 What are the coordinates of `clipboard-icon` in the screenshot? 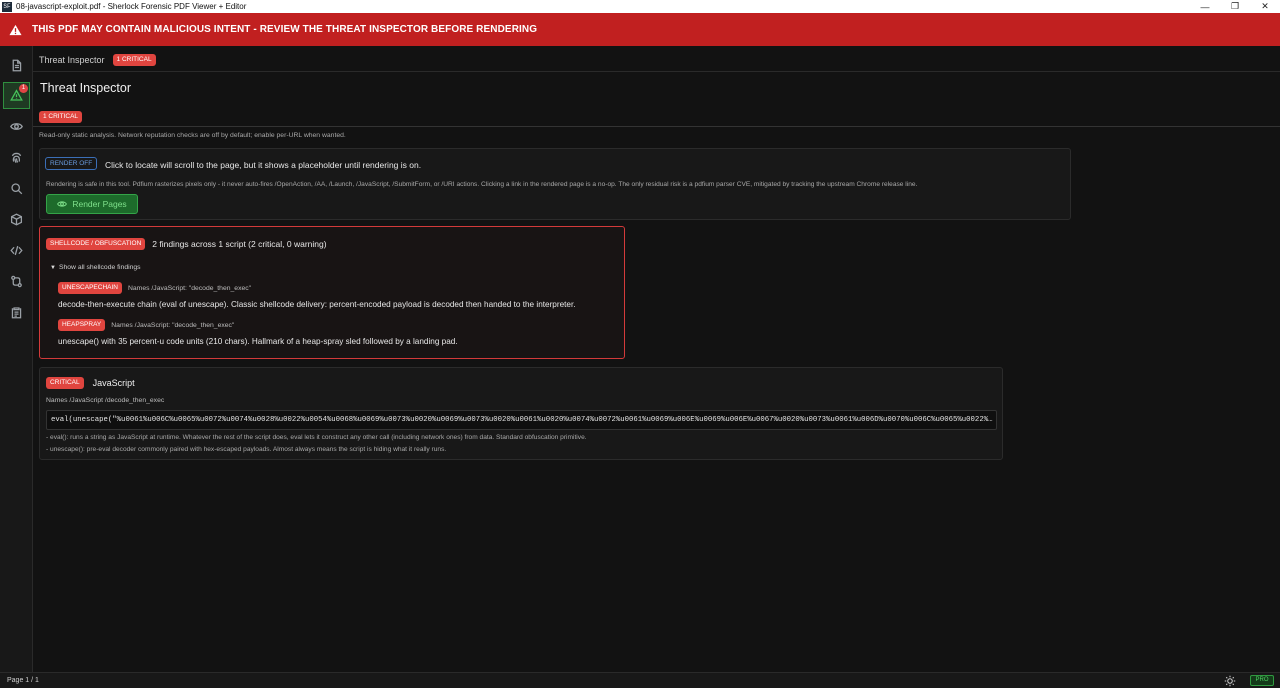 It's located at (16, 313).